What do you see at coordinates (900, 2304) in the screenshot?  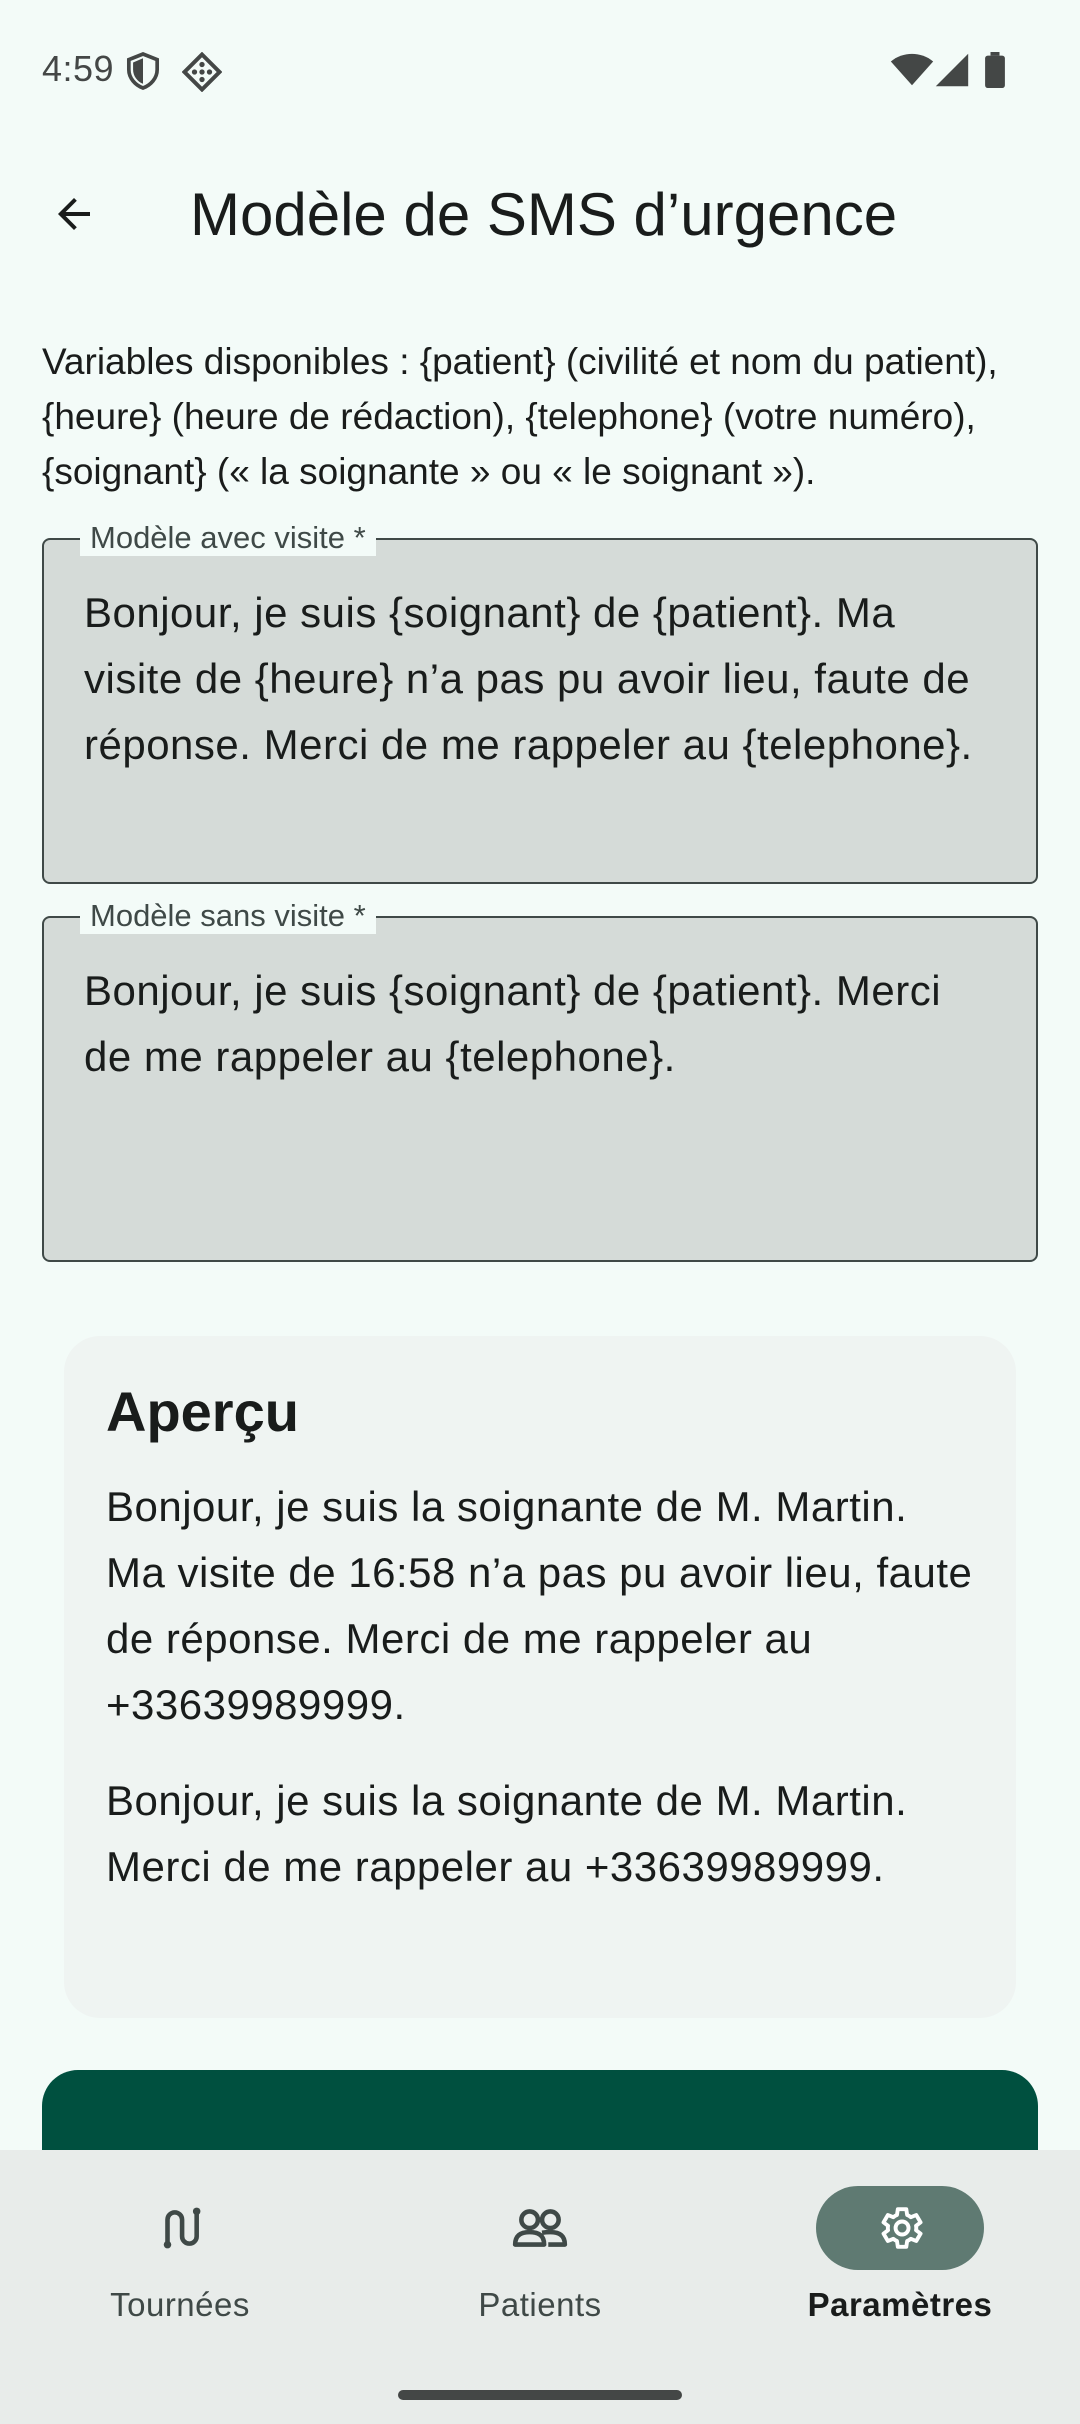 I see `nav-label-parametres: Paramètres` at bounding box center [900, 2304].